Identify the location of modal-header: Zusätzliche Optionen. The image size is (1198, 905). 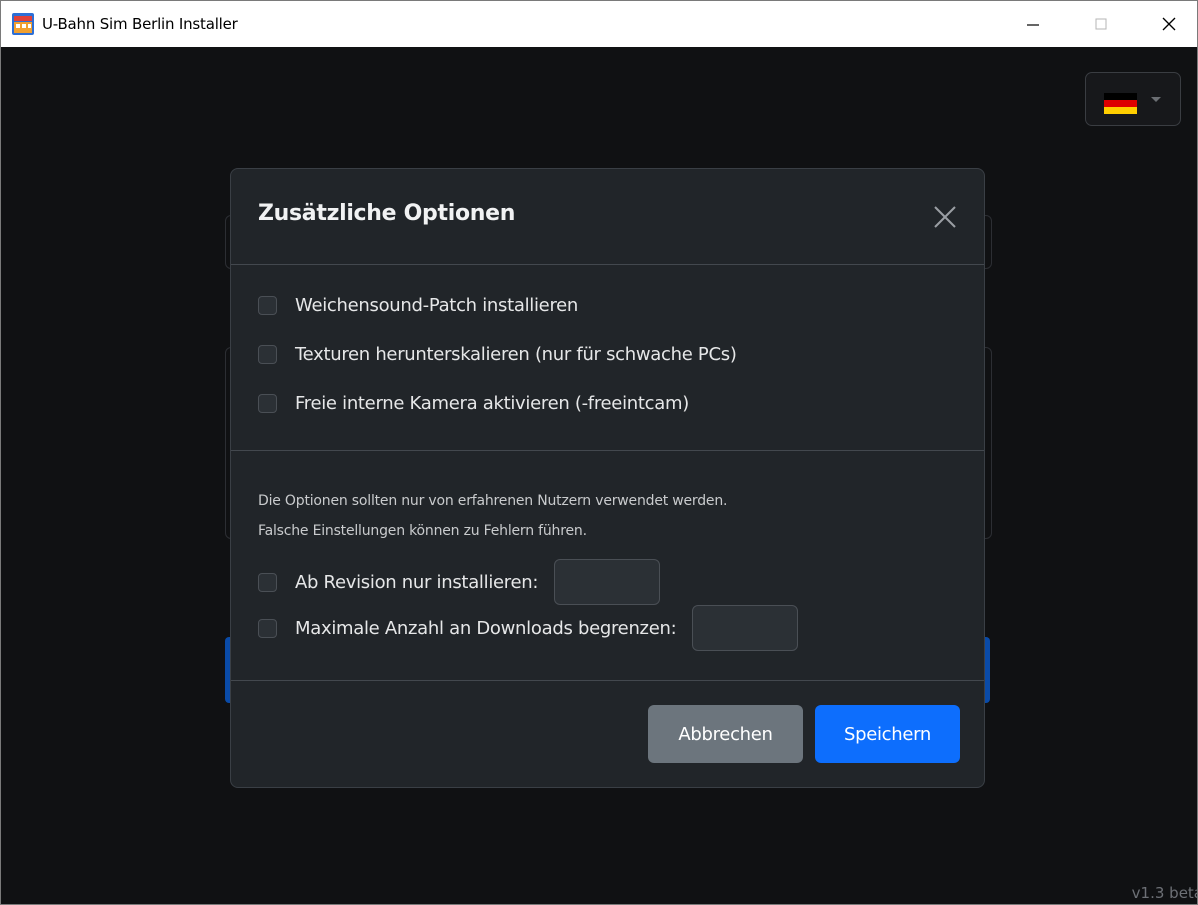
(607, 217).